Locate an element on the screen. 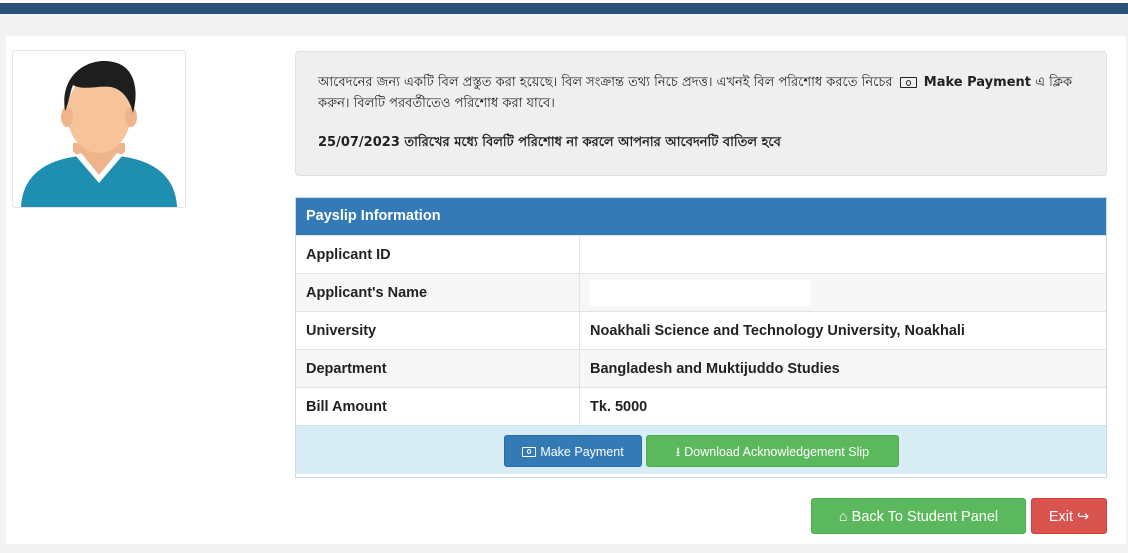 This screenshot has width=1128, height=553. table-row: Applicant's Name is located at coordinates (701, 292).